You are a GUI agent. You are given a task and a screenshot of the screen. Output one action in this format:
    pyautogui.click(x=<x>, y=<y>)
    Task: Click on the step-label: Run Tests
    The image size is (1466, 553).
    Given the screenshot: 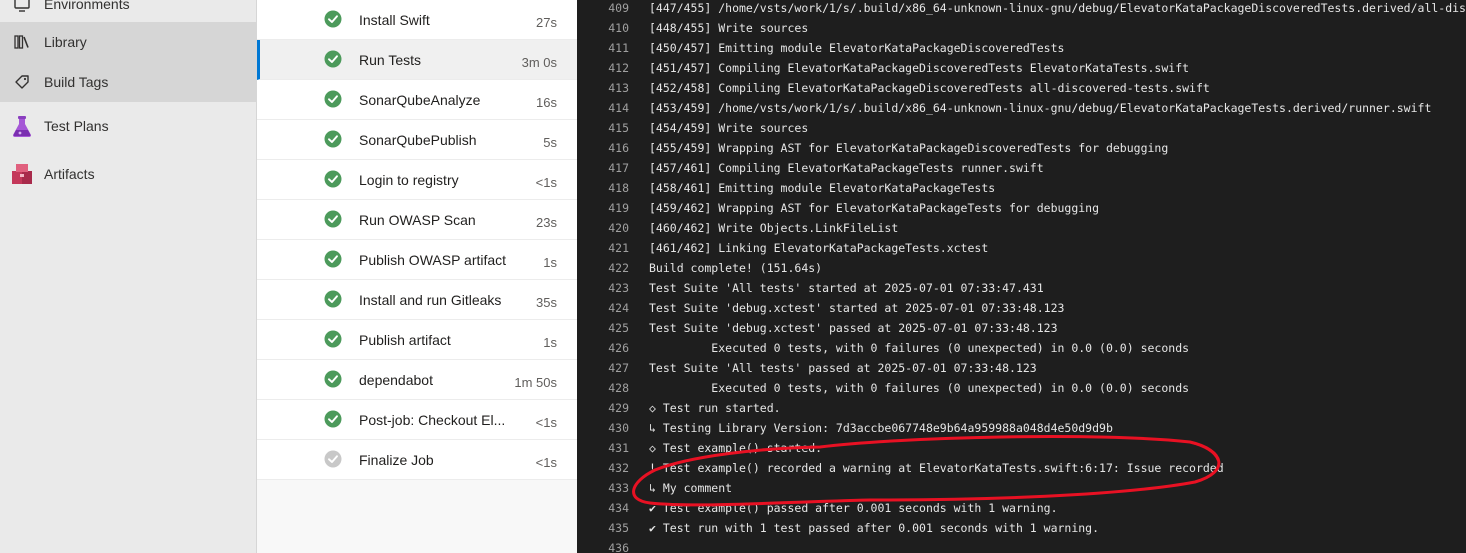 What is the action you would take?
    pyautogui.click(x=390, y=60)
    